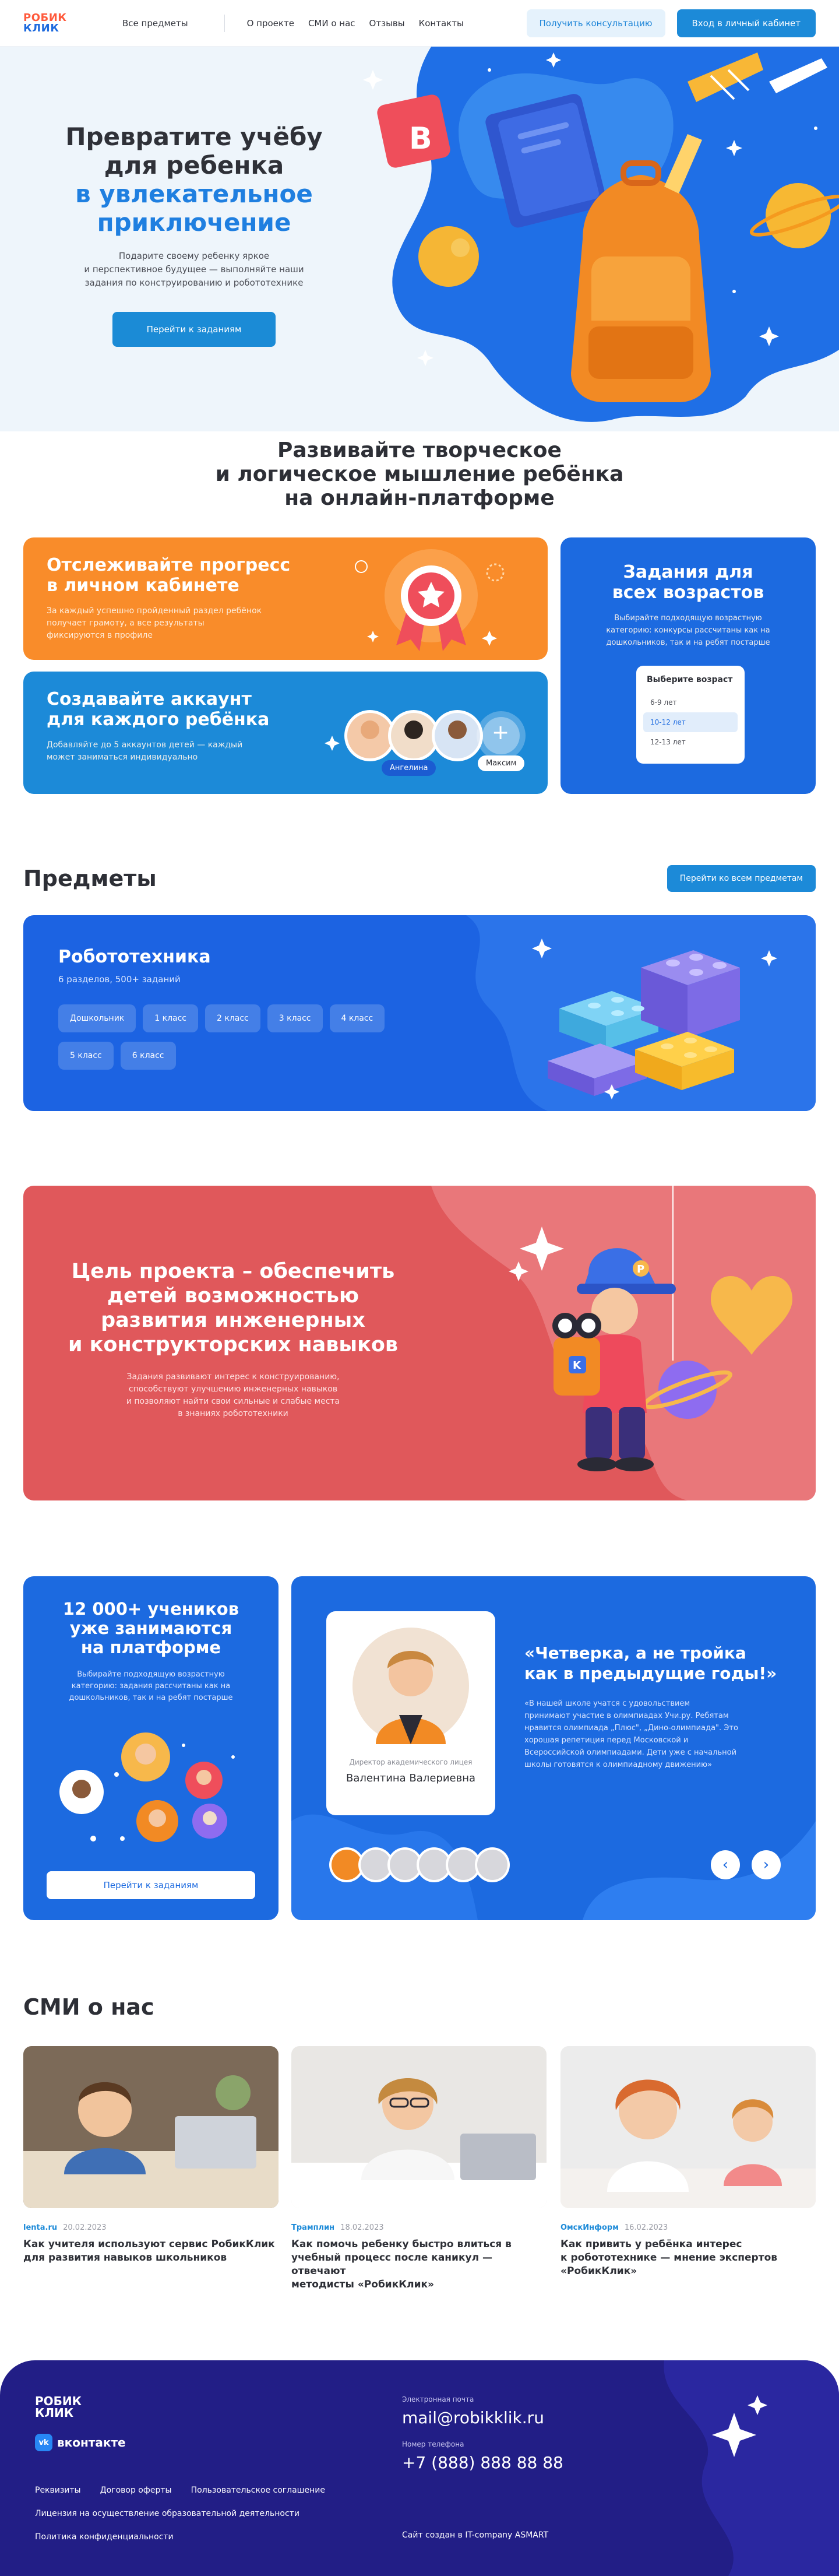 This screenshot has height=2576, width=839. I want to click on prev-arrow-icon: ‹, so click(726, 1864).